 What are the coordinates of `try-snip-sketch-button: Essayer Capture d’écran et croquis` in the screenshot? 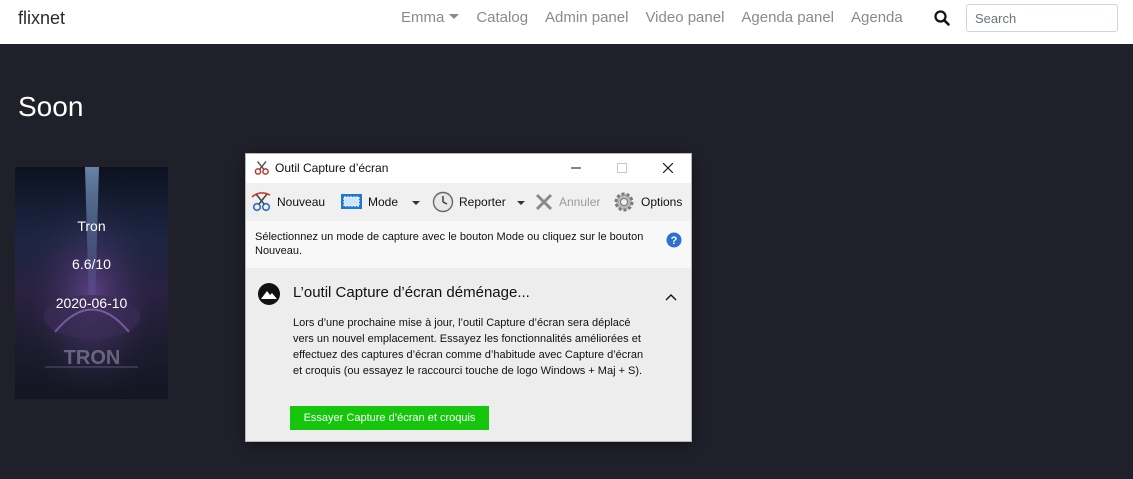 It's located at (389, 418).